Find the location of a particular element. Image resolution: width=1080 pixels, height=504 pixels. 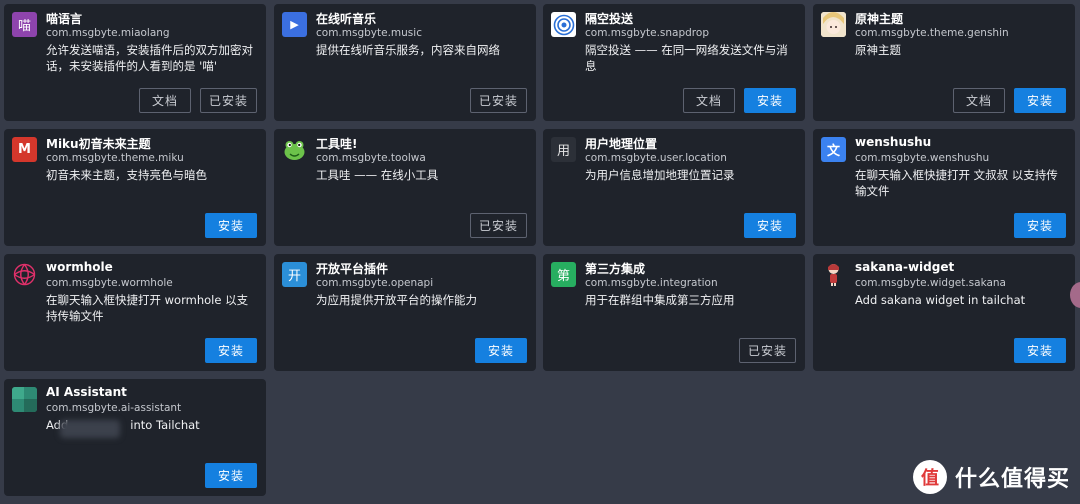

plugin-package: com.msgbyte.openapi is located at coordinates (375, 283).